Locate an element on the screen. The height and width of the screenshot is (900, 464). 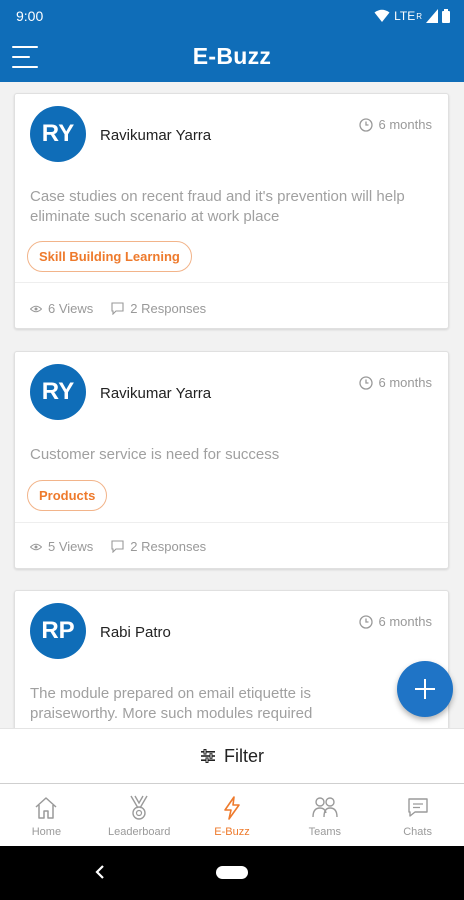
post-stats: 6 Views 2 Responses is located at coordinates (118, 308).